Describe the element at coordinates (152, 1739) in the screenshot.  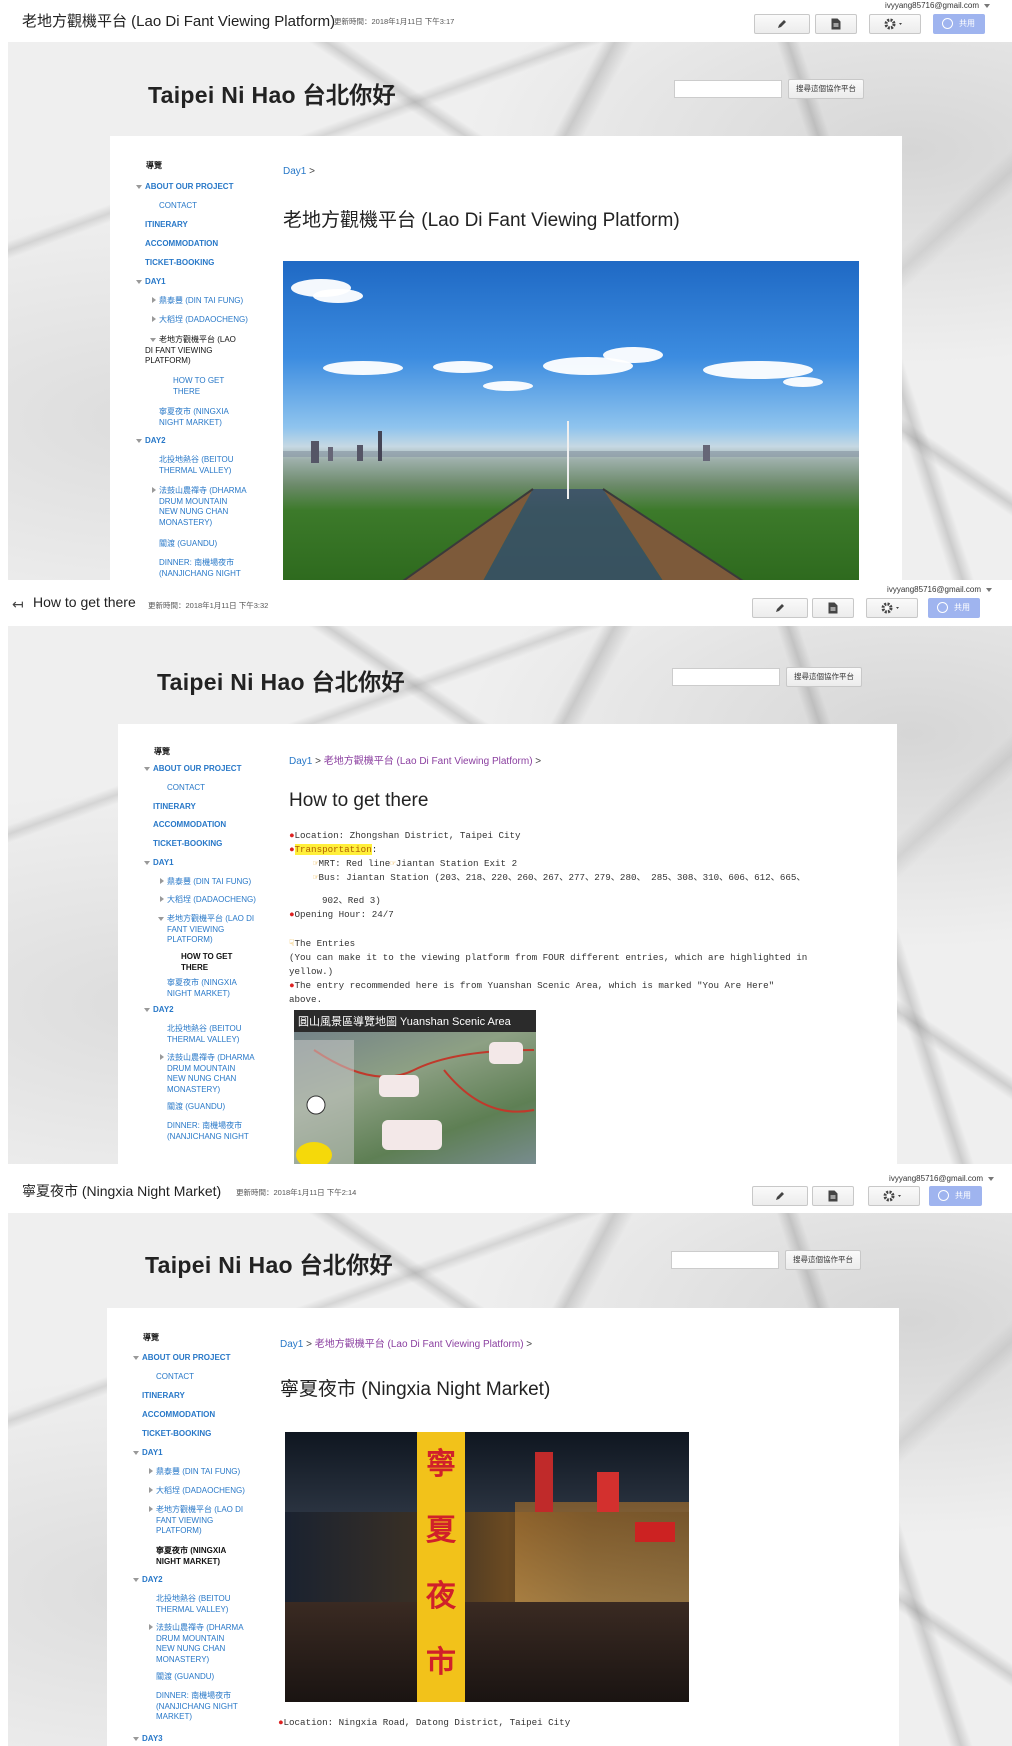
I see `sidebar-item-day3: DAY3` at that location.